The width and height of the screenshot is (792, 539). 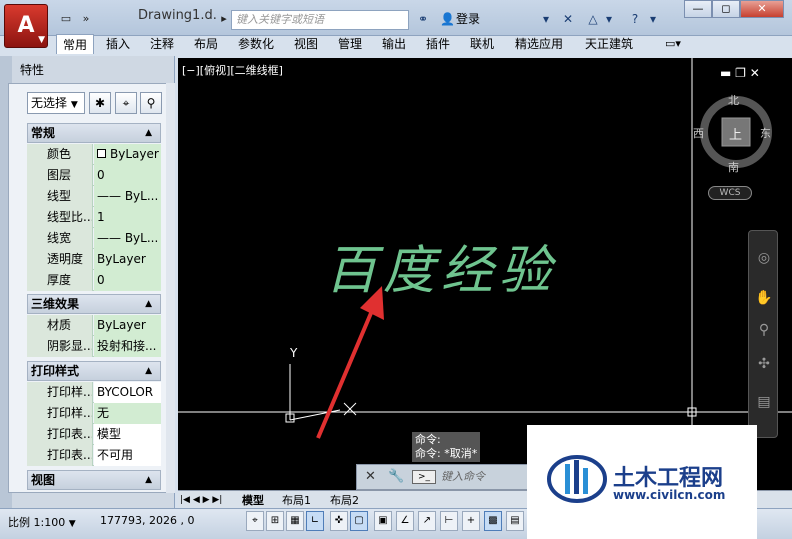 I want to click on tab-parametric: 参数化, so click(x=256, y=44).